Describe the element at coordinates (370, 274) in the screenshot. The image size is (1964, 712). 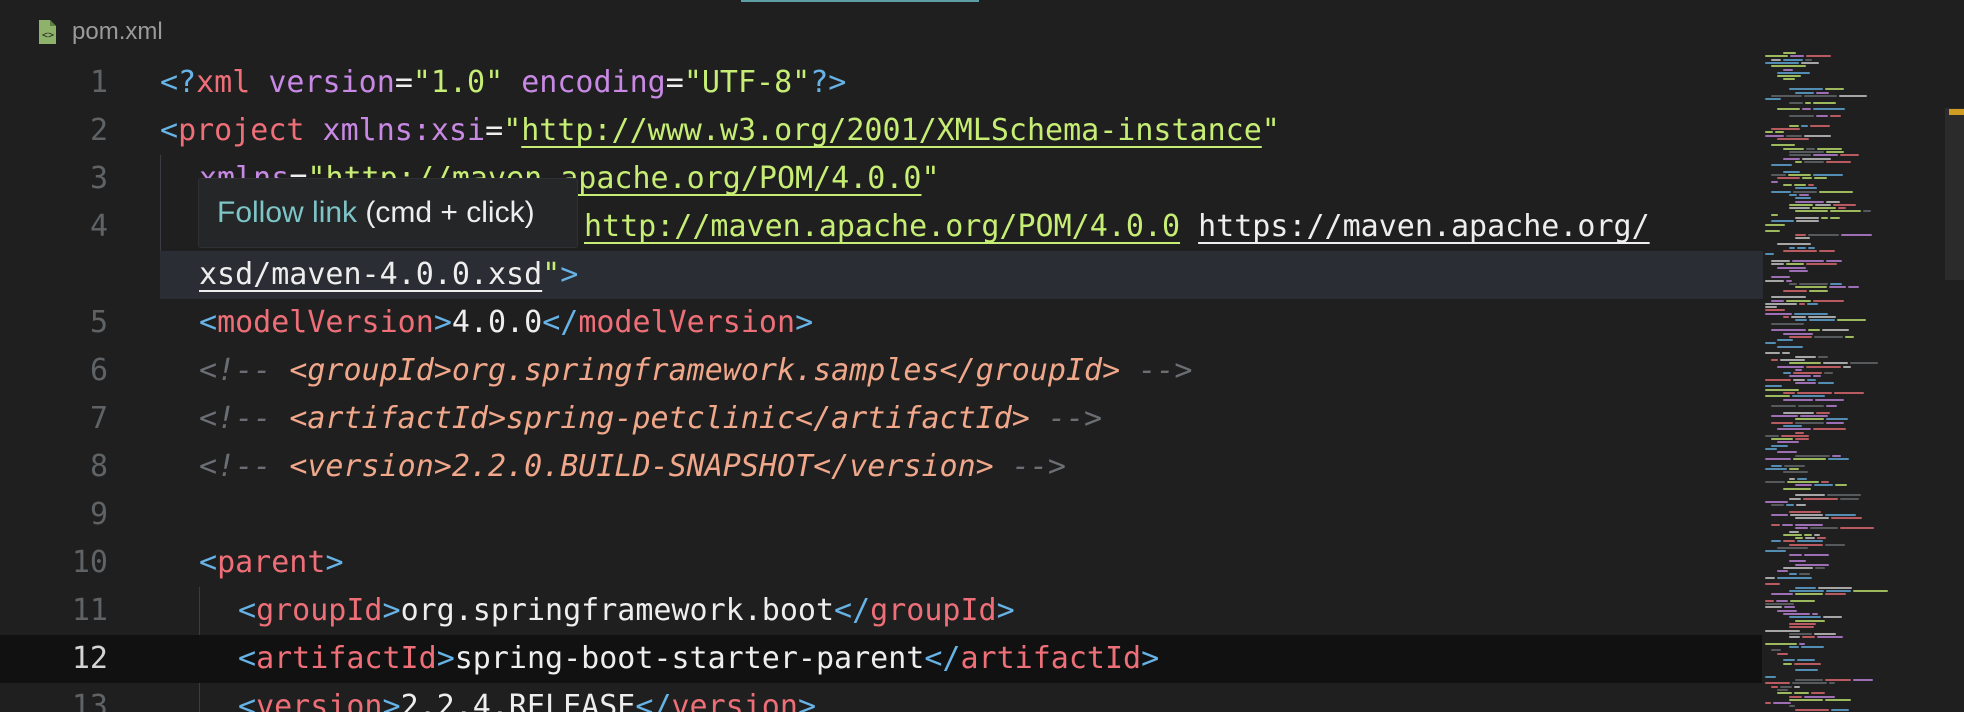
I see `schema-xsd-link: xsd/maven-4.0.0.xsd` at that location.